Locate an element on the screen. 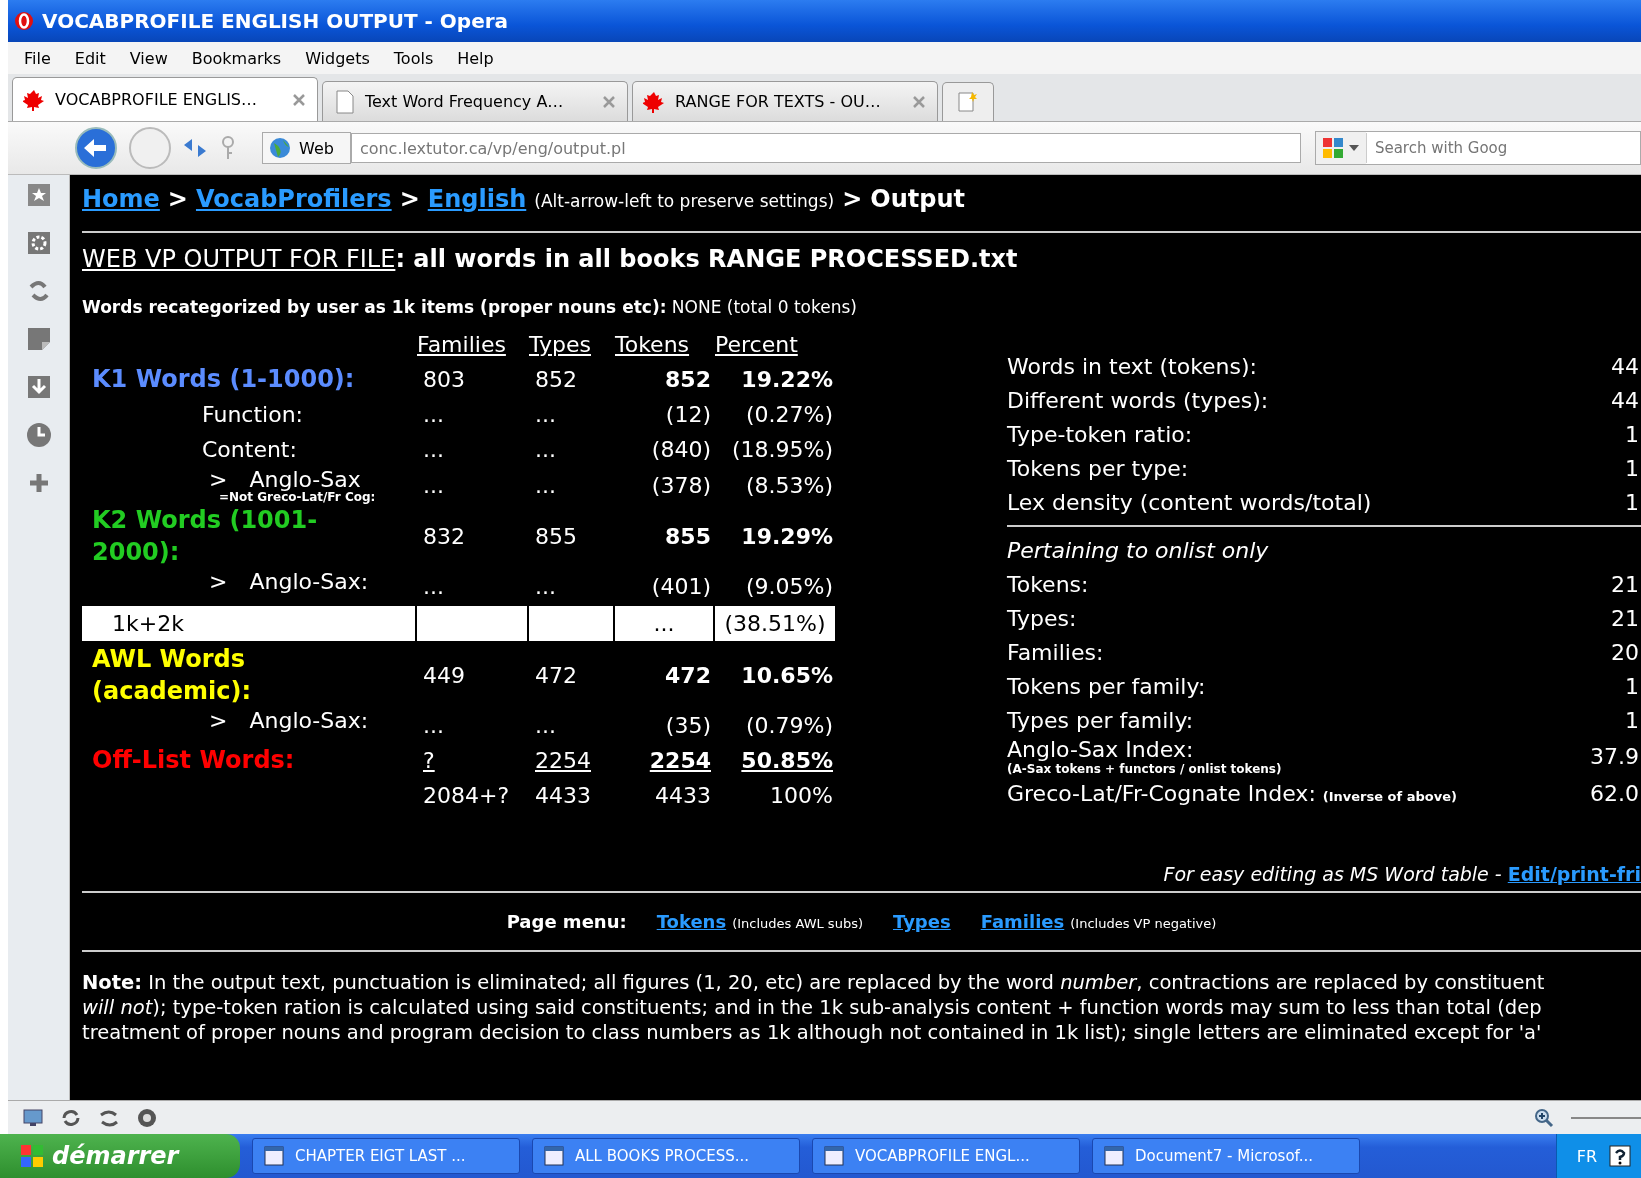 The height and width of the screenshot is (1178, 1641). table-cell-text: 100% is located at coordinates (801, 795).